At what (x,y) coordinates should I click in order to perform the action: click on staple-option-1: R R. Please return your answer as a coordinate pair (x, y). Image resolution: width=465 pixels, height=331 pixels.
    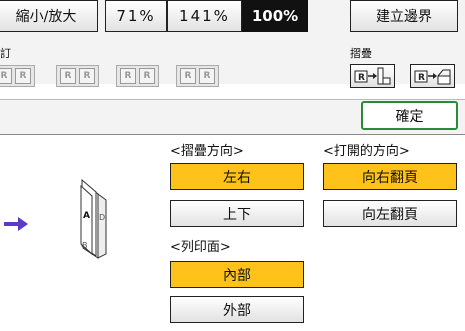
    Looking at the image, I should click on (17, 76).